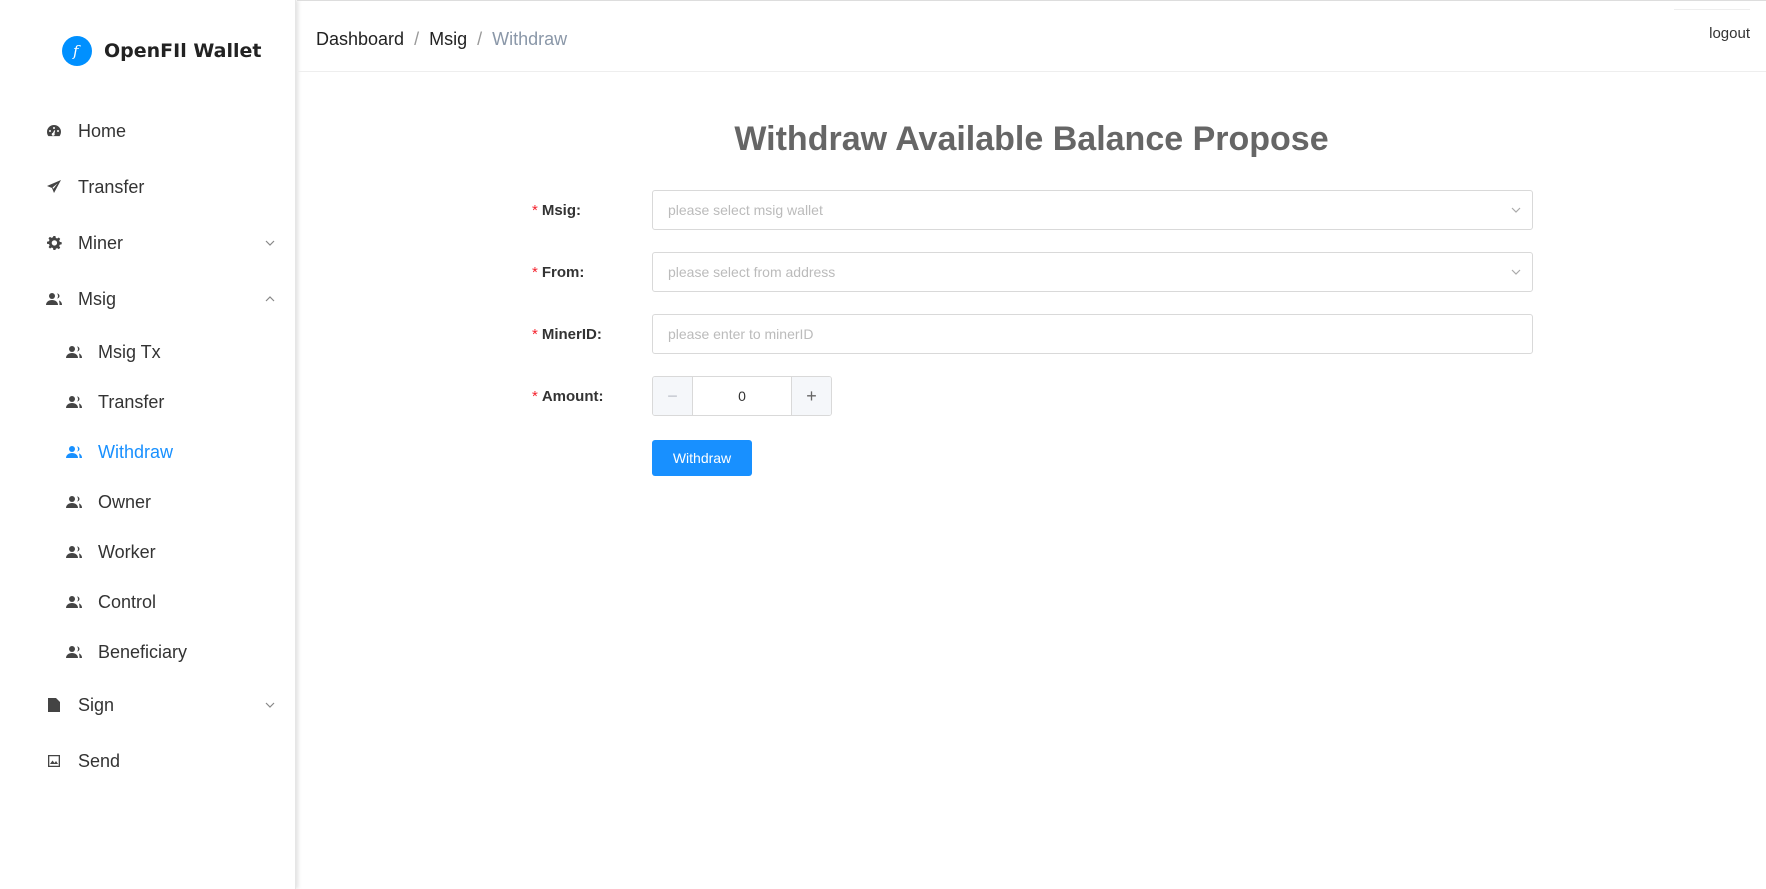 The image size is (1766, 889). What do you see at coordinates (270, 299) in the screenshot?
I see `chevron-up-icon` at bounding box center [270, 299].